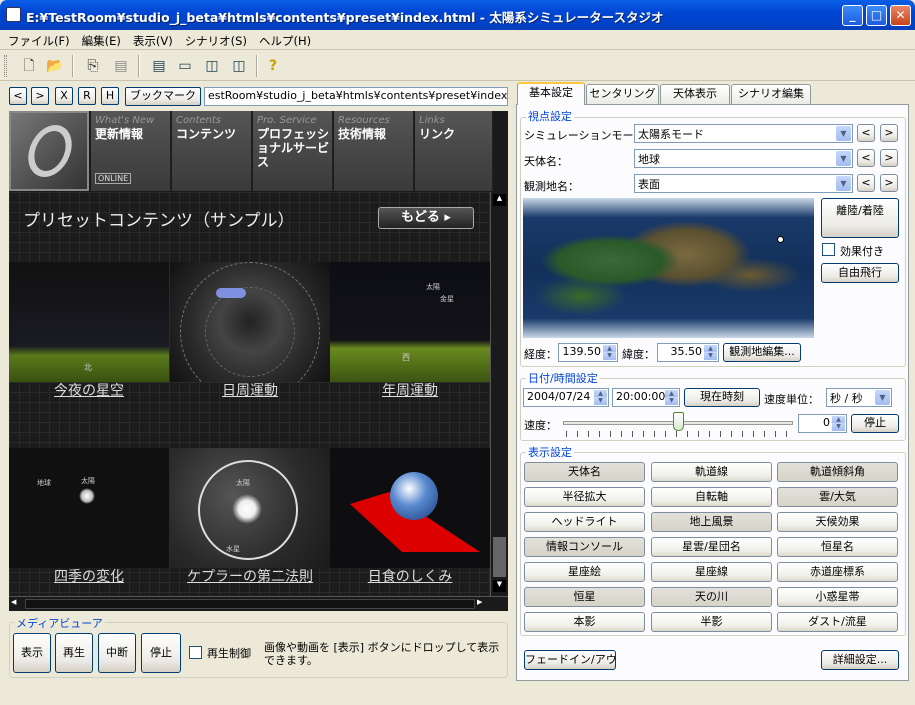 The height and width of the screenshot is (705, 915). I want to click on item-link: 年周運動, so click(410, 390).